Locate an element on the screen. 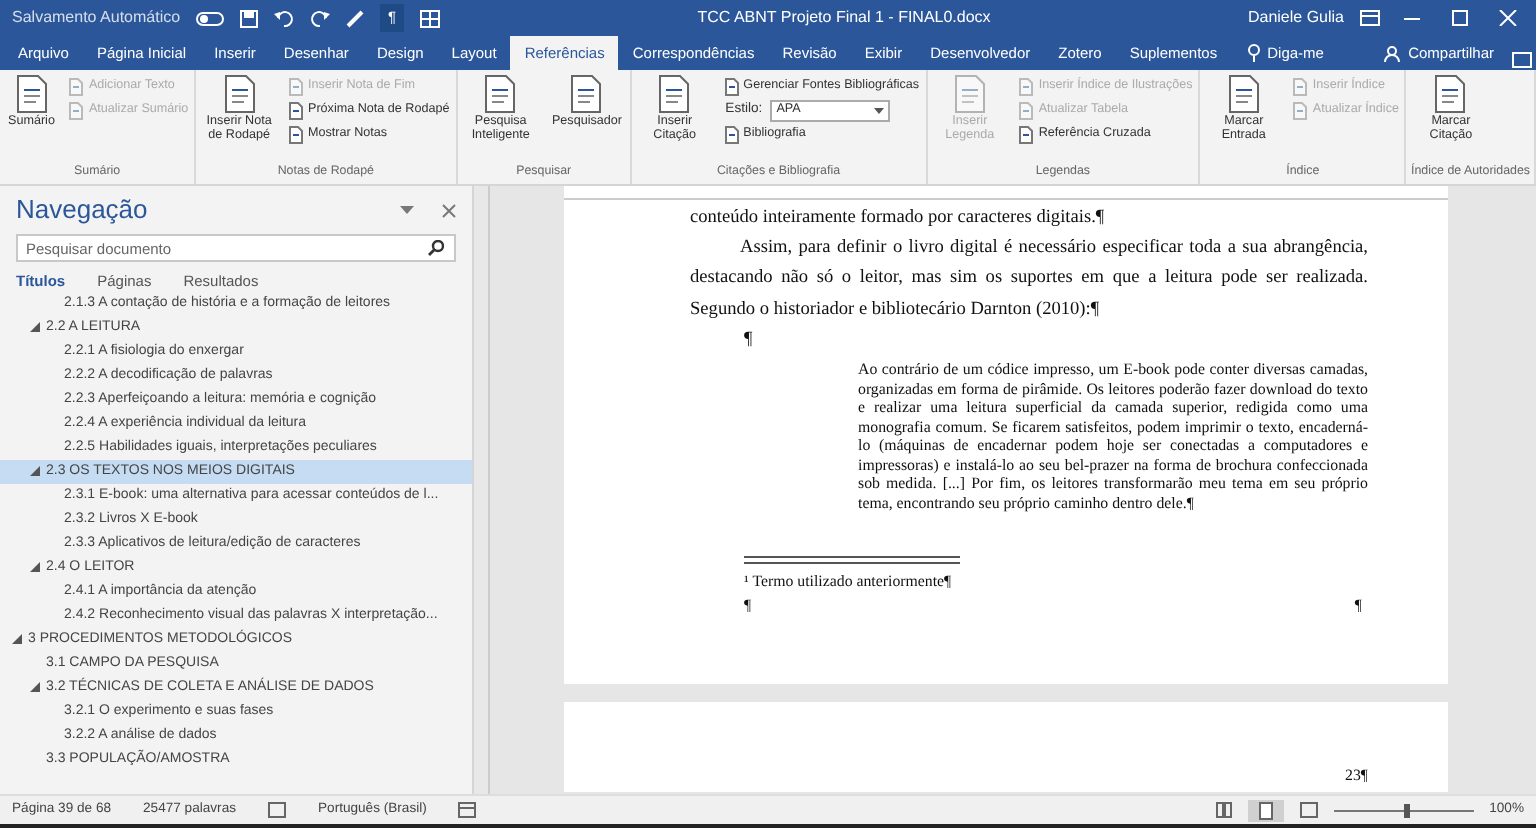 Image resolution: width=1536 pixels, height=840 pixels. brush-icon is located at coordinates (355, 18).